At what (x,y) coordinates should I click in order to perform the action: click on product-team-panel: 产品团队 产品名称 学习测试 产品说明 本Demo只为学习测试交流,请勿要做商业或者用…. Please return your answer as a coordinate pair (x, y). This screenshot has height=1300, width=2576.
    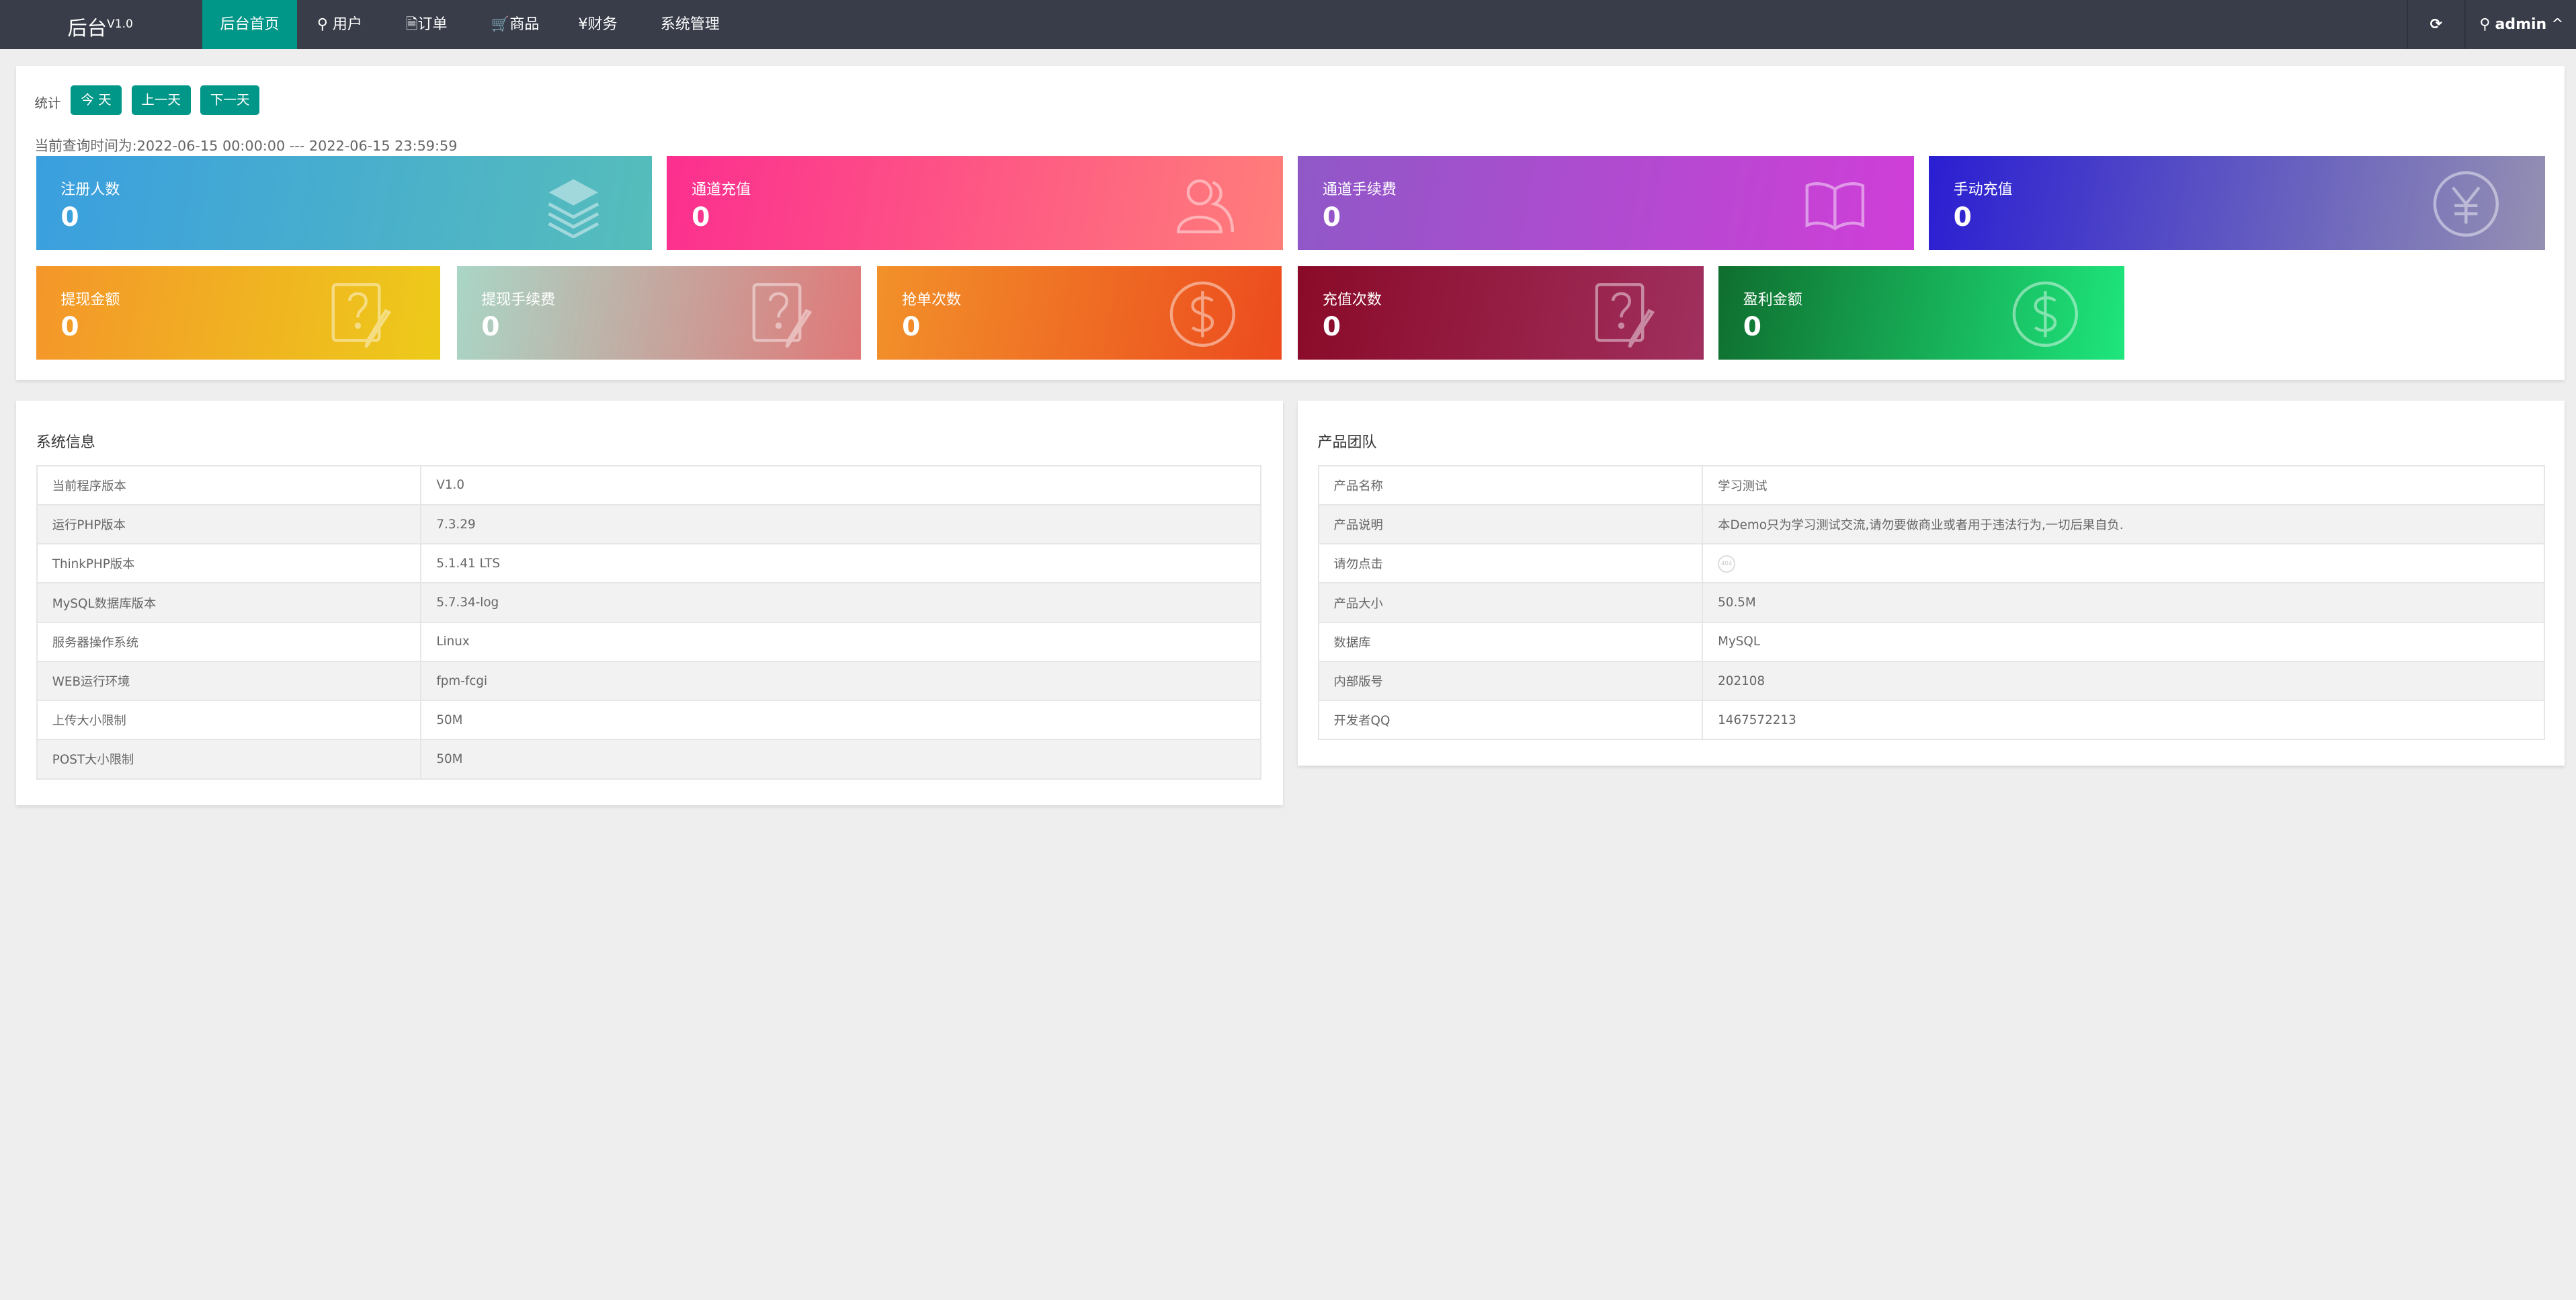
    Looking at the image, I should click on (1931, 583).